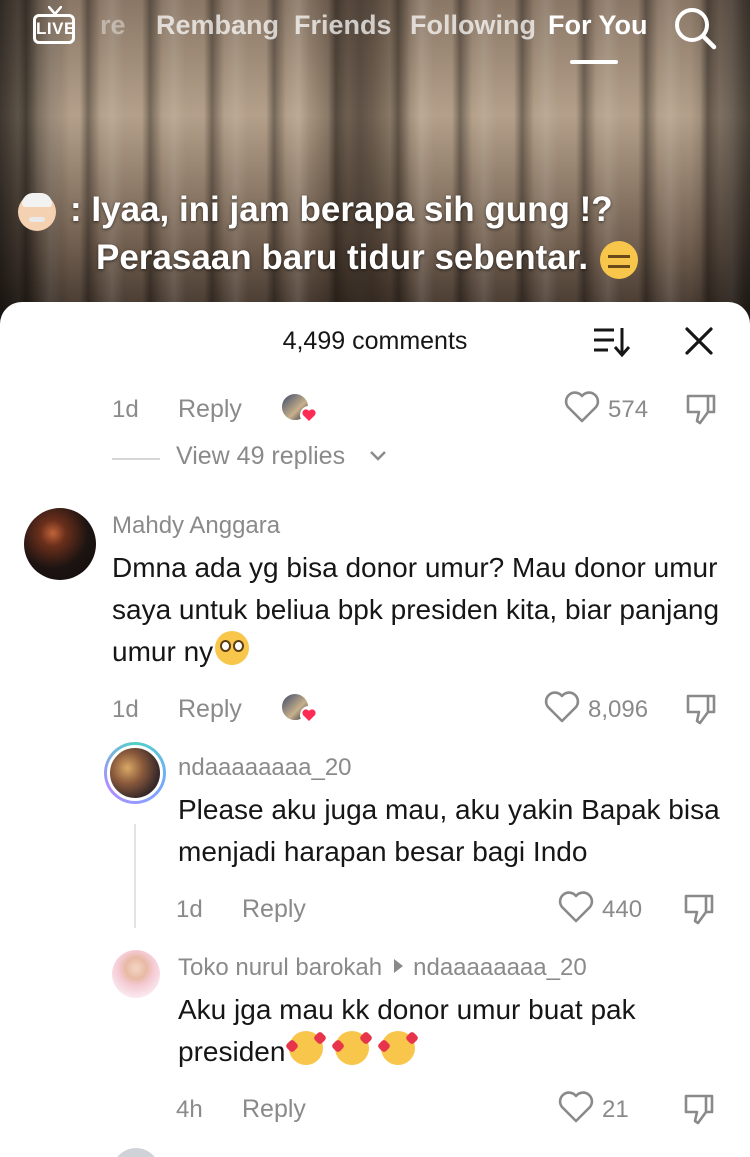  Describe the element at coordinates (615, 1109) in the screenshot. I see `like-count: 21` at that location.